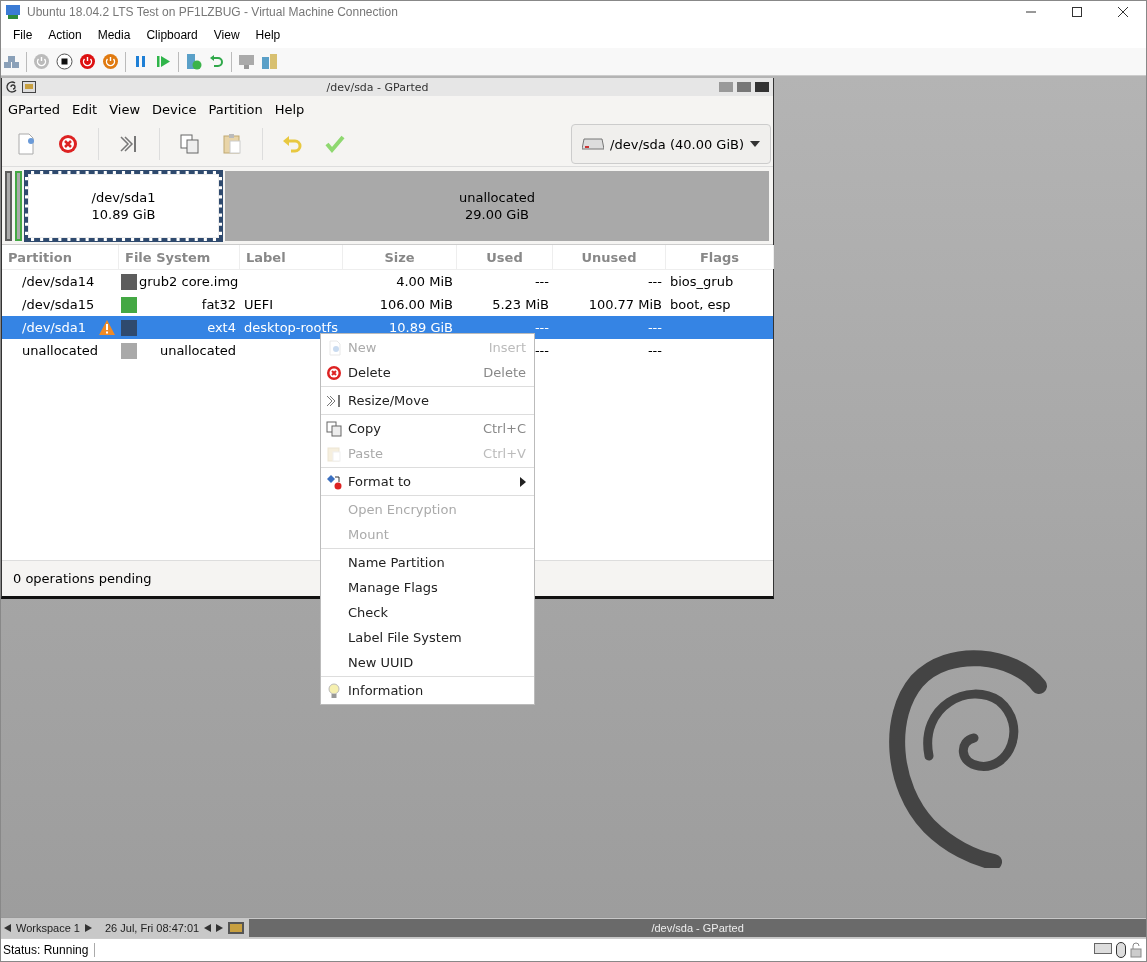 This screenshot has height=962, width=1147. Describe the element at coordinates (172, 35) in the screenshot. I see `menu-item: Clipboard` at that location.